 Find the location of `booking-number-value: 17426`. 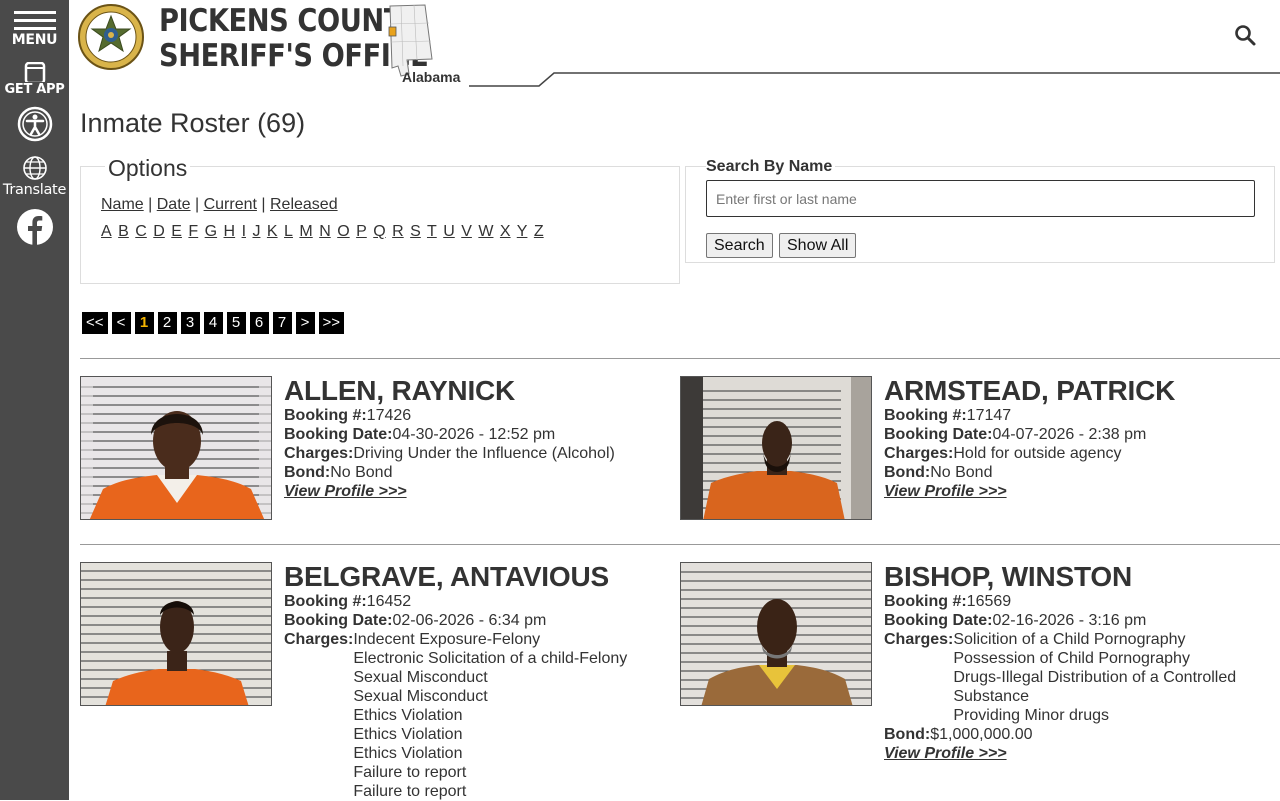

booking-number-value: 17426 is located at coordinates (389, 415).